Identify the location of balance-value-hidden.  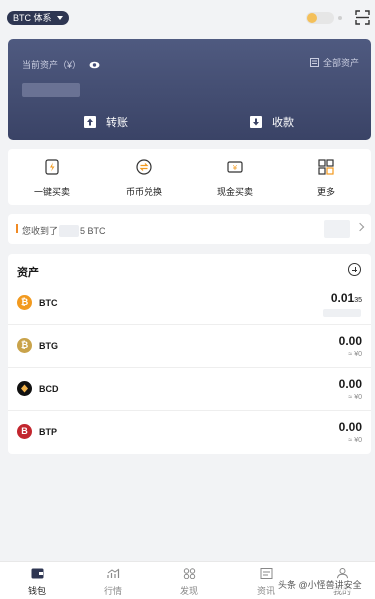
(51, 90).